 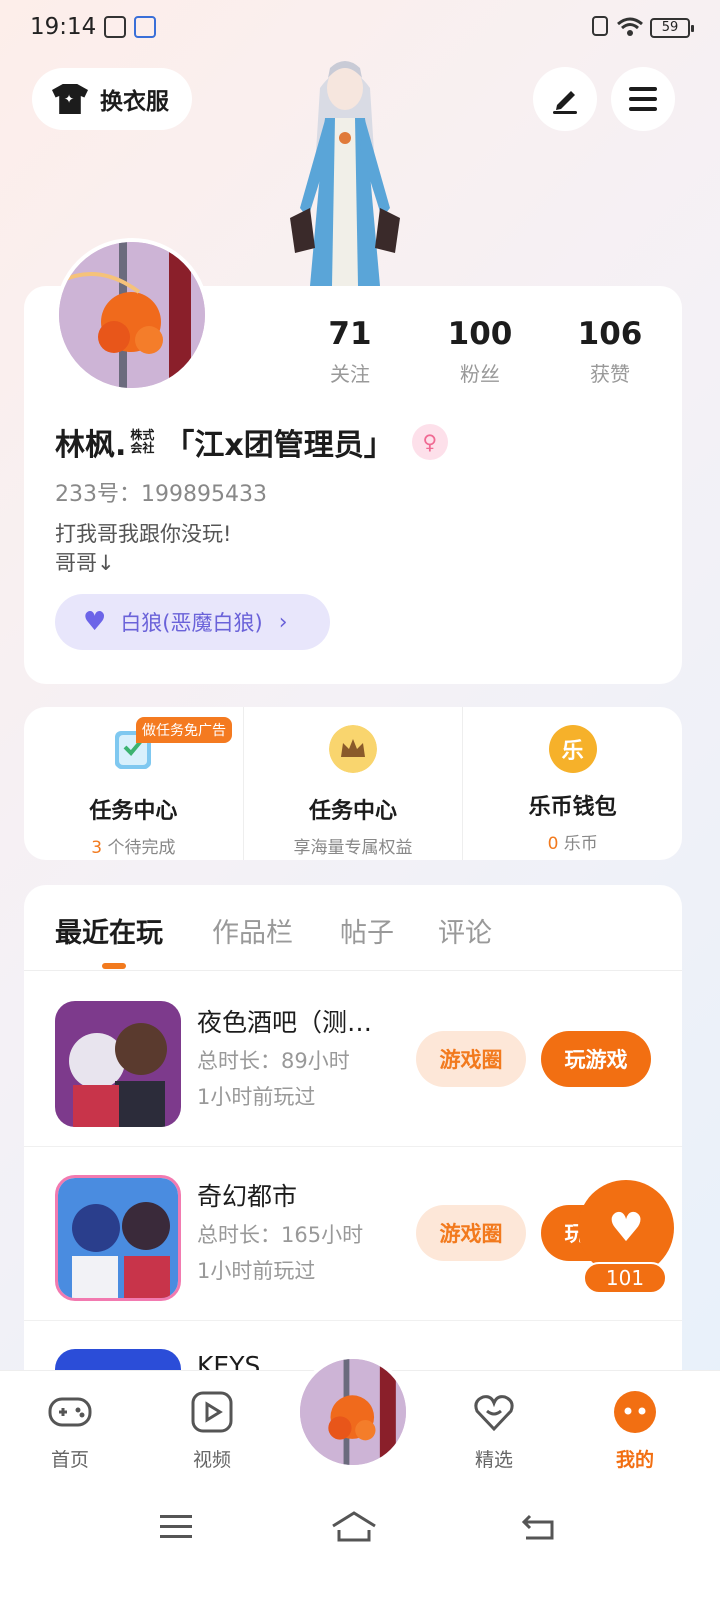 I want to click on user-bio: 打我哥我跟你没玩! 哥哥↓, so click(x=143, y=549).